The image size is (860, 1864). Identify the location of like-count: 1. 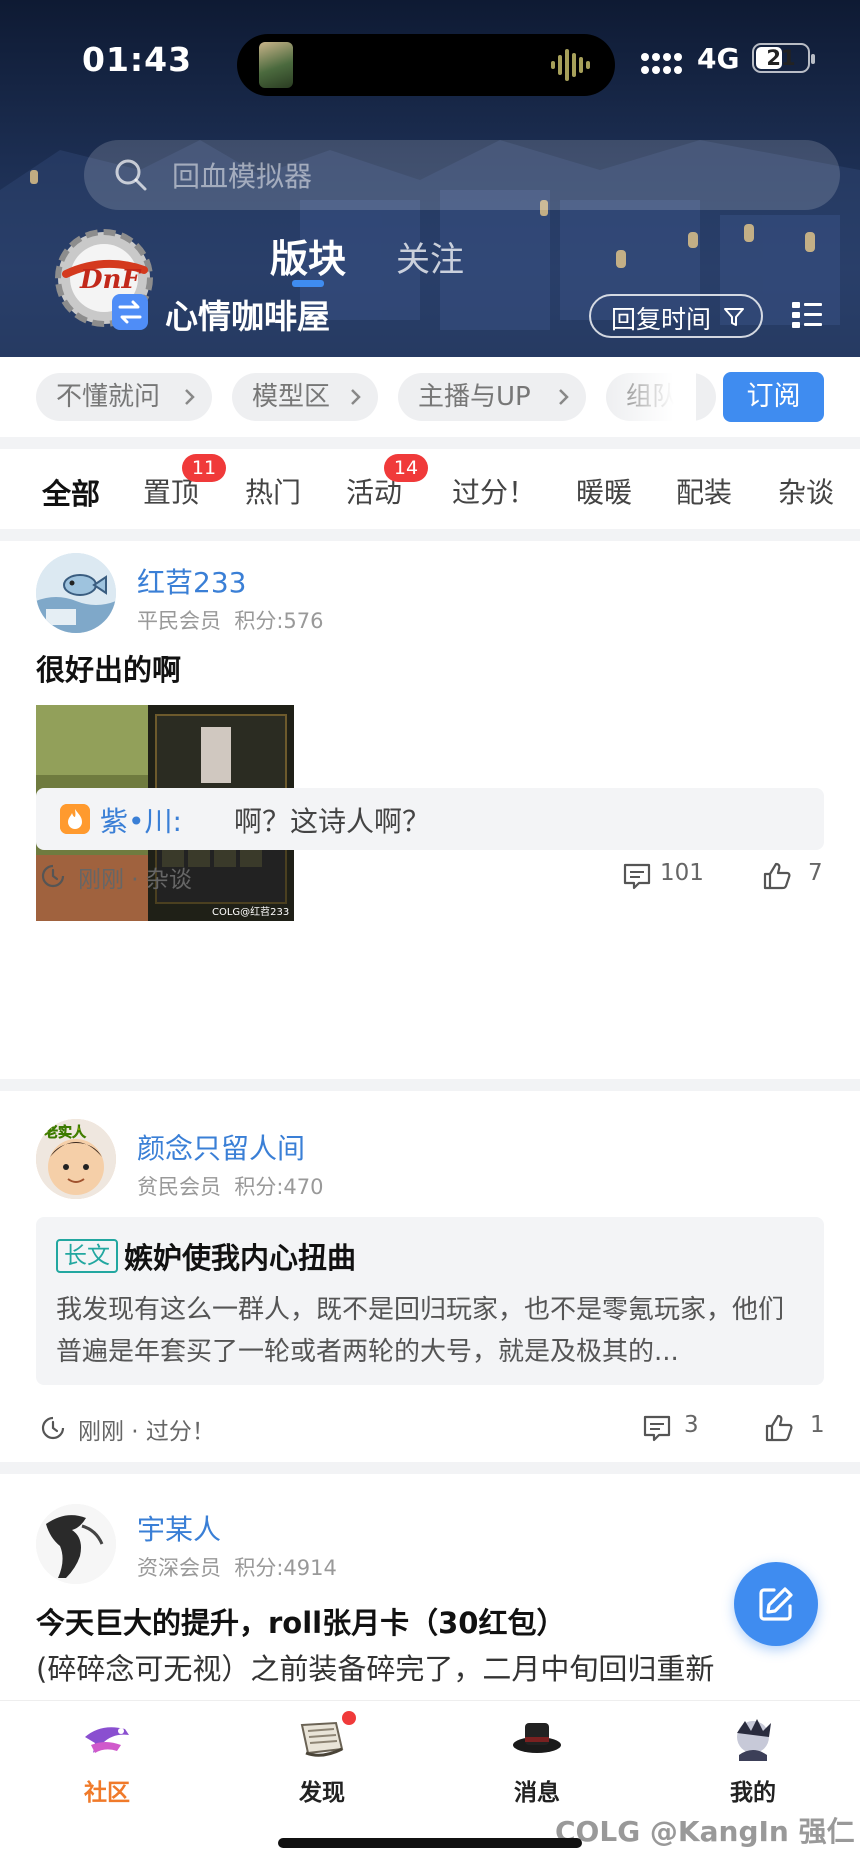
(817, 1425).